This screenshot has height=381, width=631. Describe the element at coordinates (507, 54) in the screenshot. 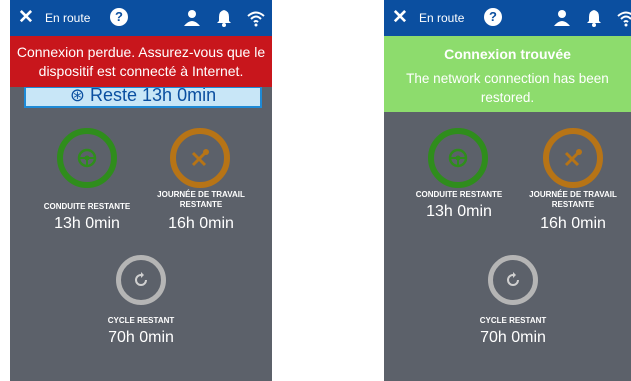

I see `connection-found-title: Connexion trouvée` at that location.